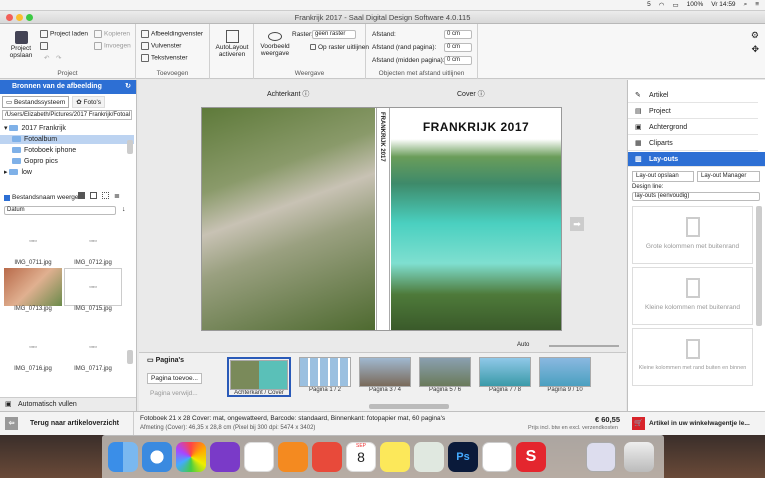 The height and width of the screenshot is (478, 765). I want to click on raster-select: geen raster, so click(334, 34).